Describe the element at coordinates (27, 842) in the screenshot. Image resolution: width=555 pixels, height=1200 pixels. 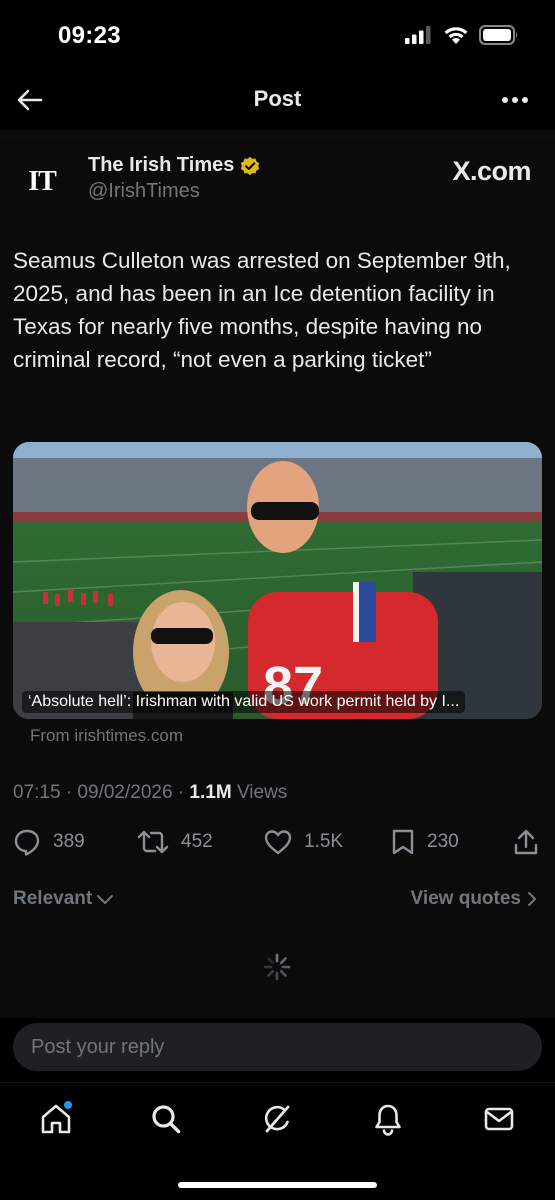
I see `reply-bubble-icon` at that location.